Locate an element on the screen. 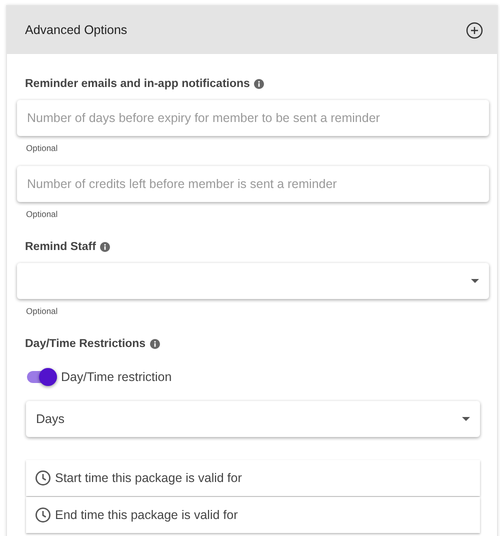 This screenshot has height=536, width=500. section-label: Reminder emails and in-app notifications is located at coordinates (137, 84).